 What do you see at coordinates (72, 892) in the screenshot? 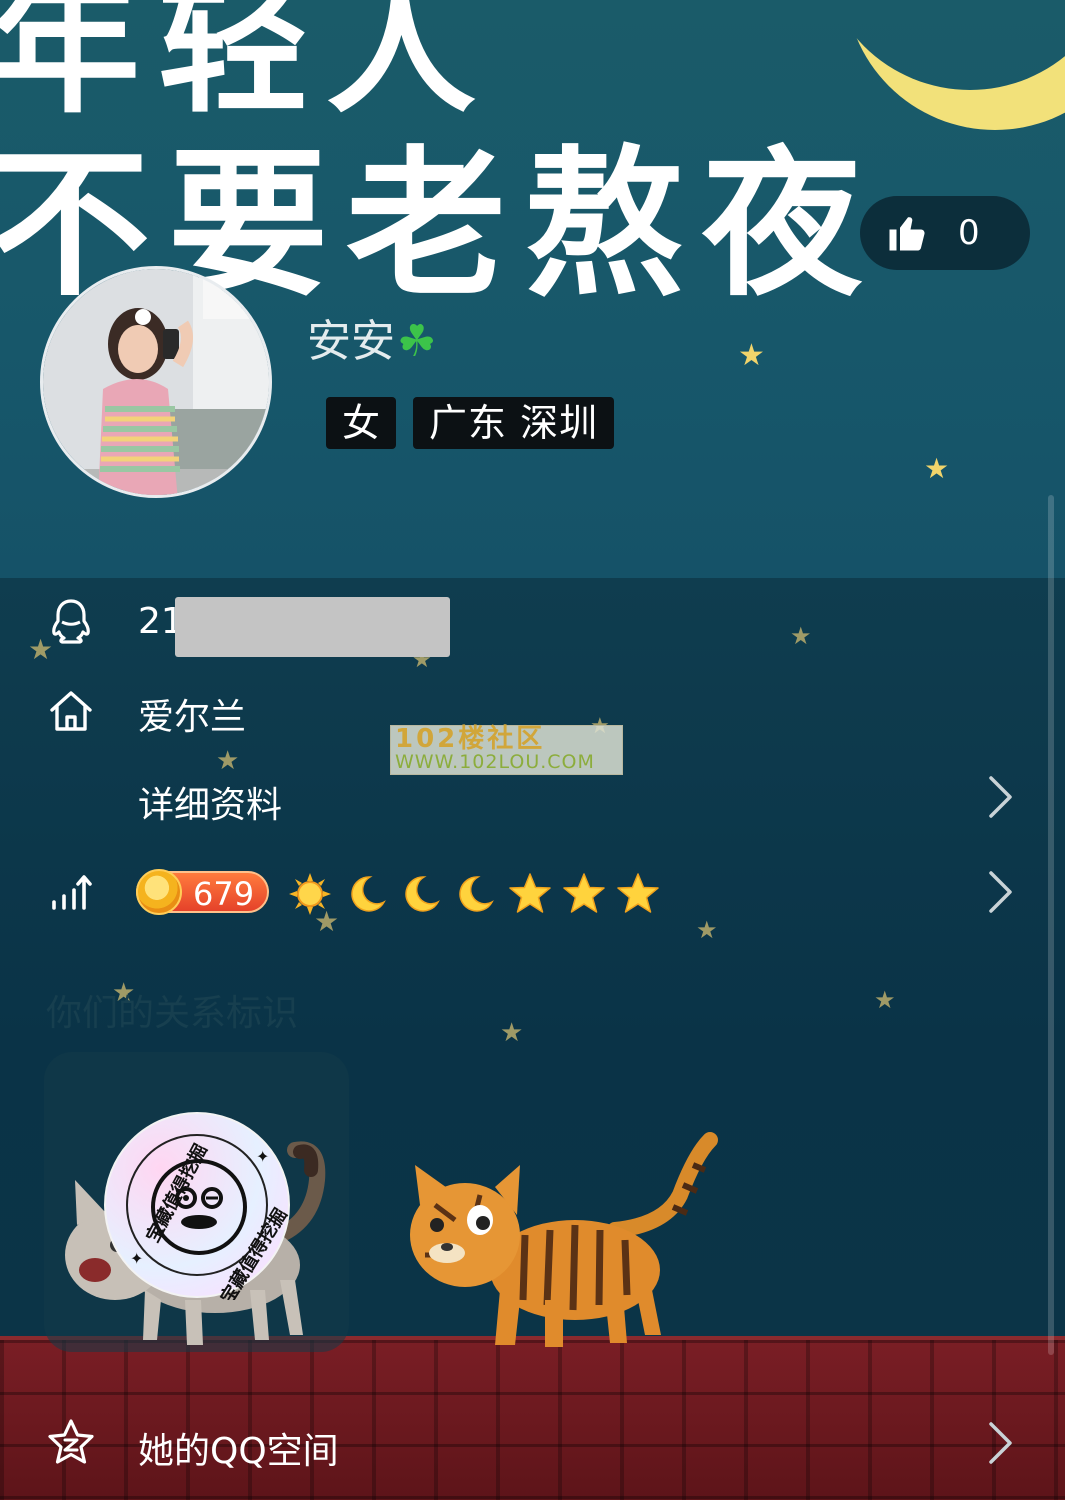
I see `level-trend-icon` at bounding box center [72, 892].